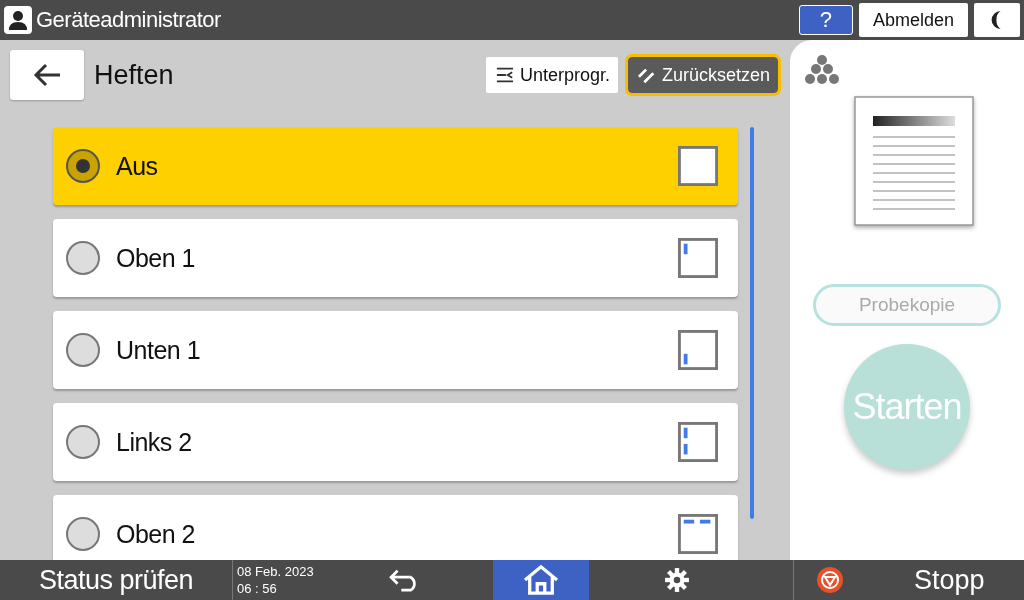 The height and width of the screenshot is (600, 1024). Describe the element at coordinates (156, 534) in the screenshot. I see `option-label: Oben 2` at that location.